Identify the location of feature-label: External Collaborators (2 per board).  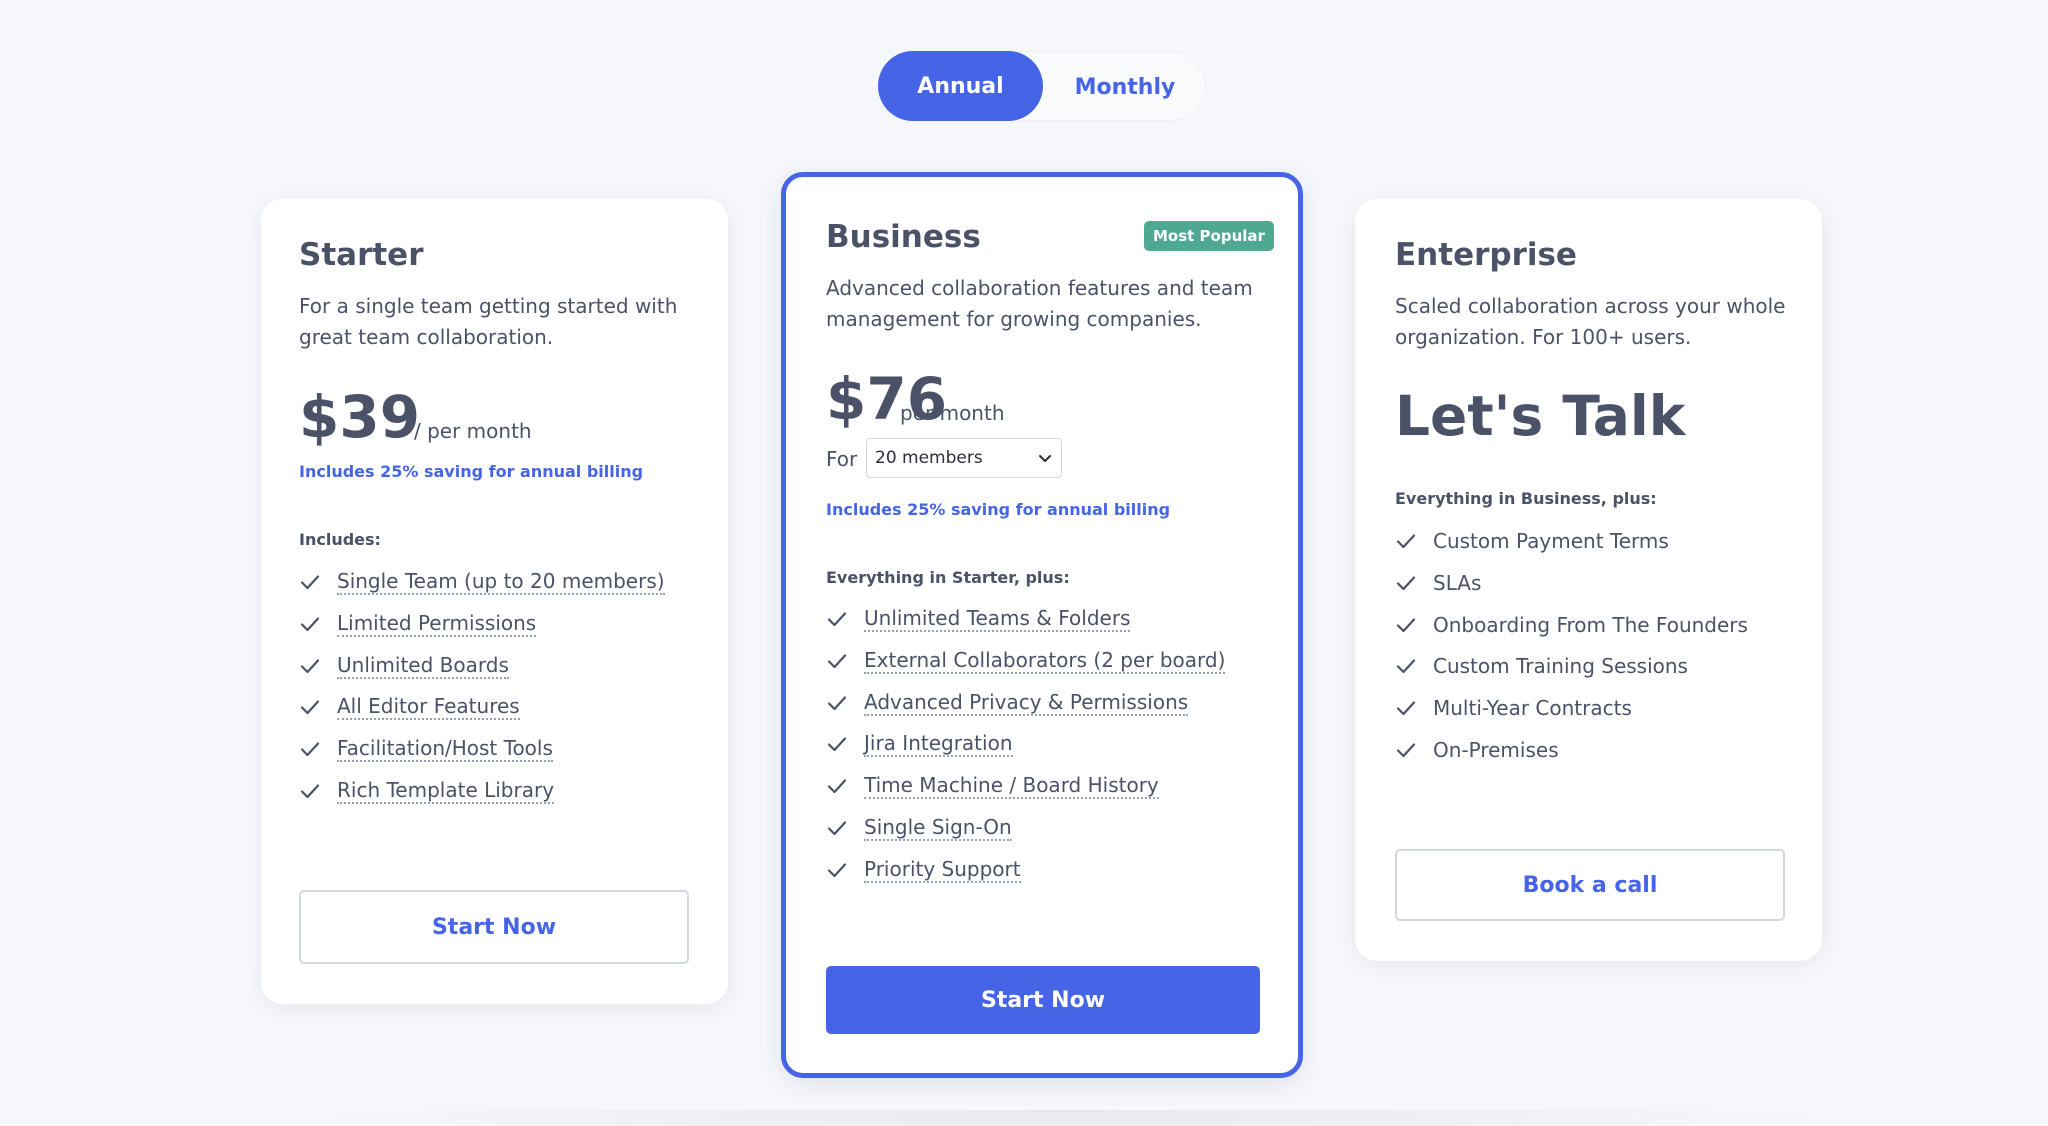
(1045, 661).